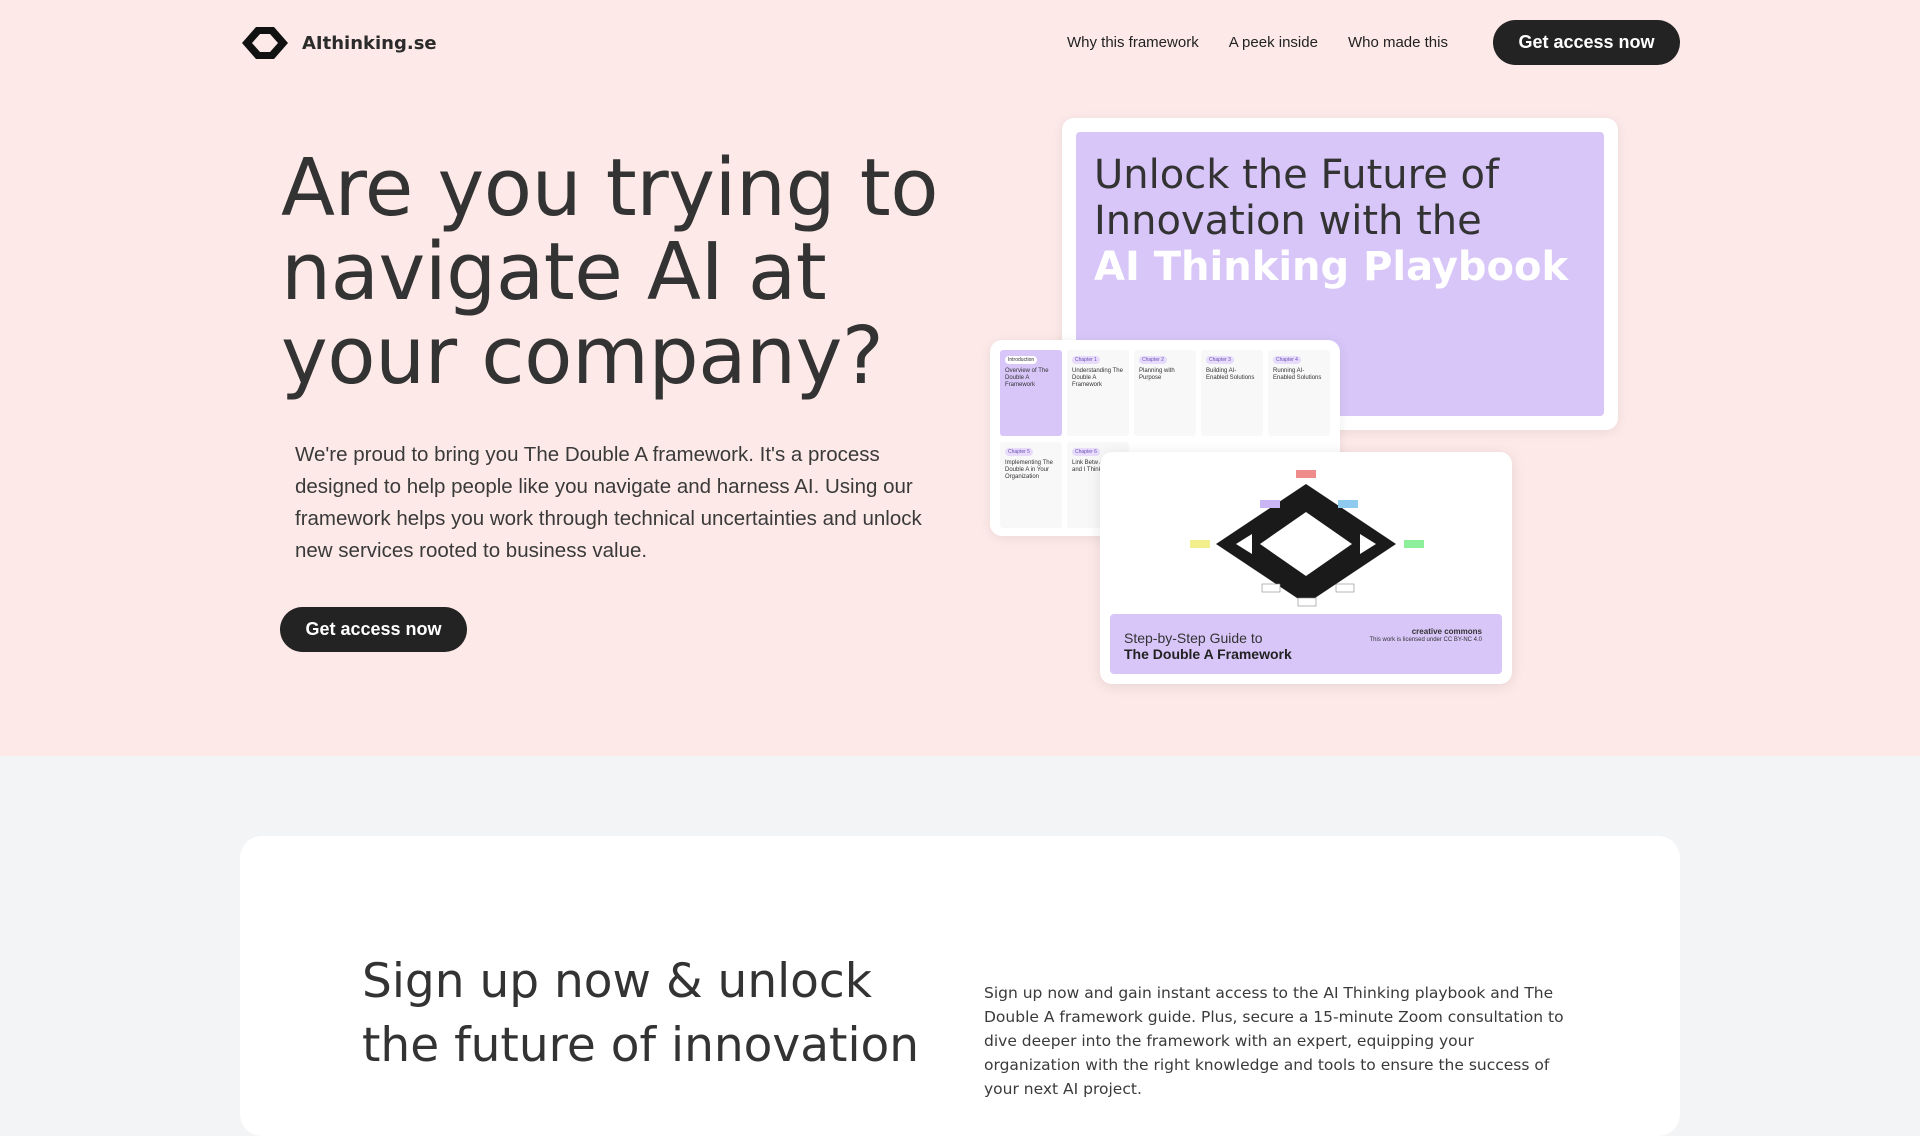  I want to click on cc-license-text: This work is licensed under CC BY-NC 4.0, so click(1426, 640).